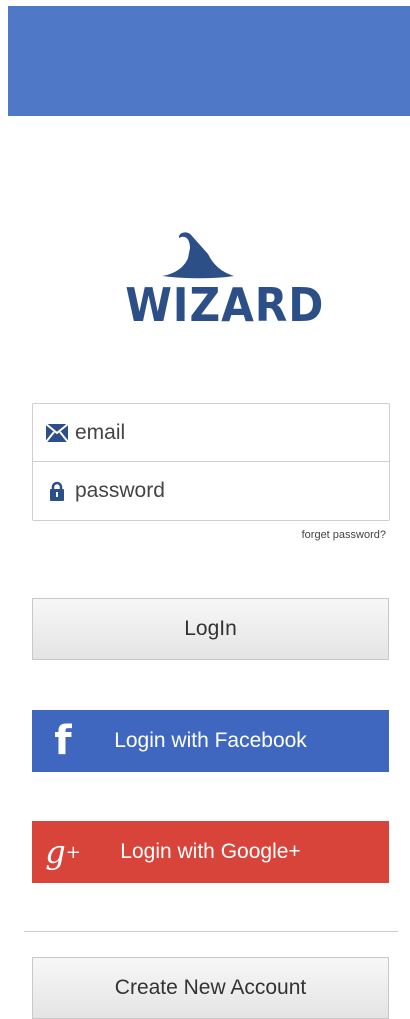  Describe the element at coordinates (211, 931) in the screenshot. I see `divider` at that location.